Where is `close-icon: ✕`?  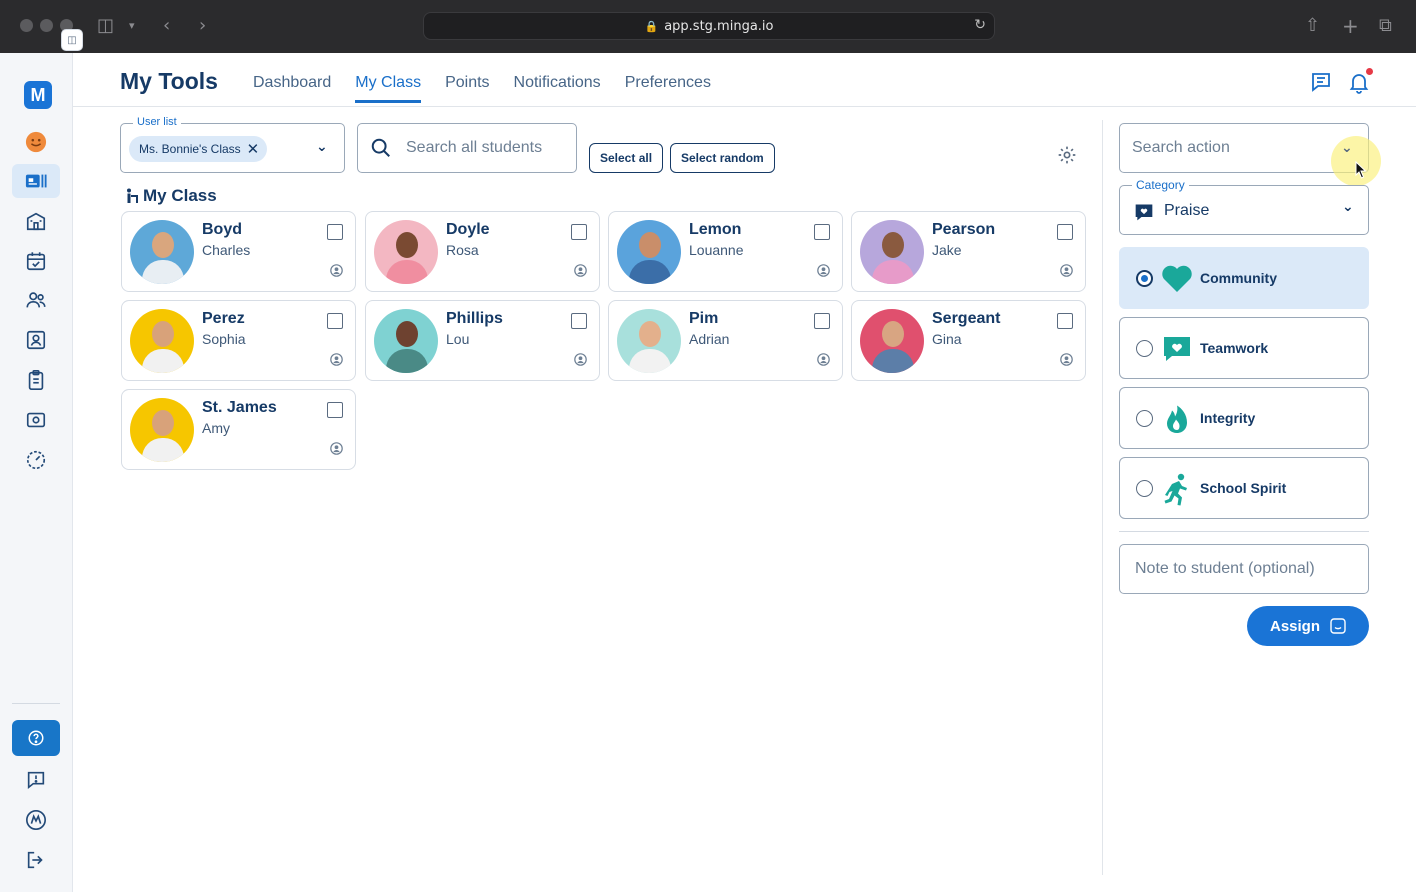 close-icon: ✕ is located at coordinates (253, 149).